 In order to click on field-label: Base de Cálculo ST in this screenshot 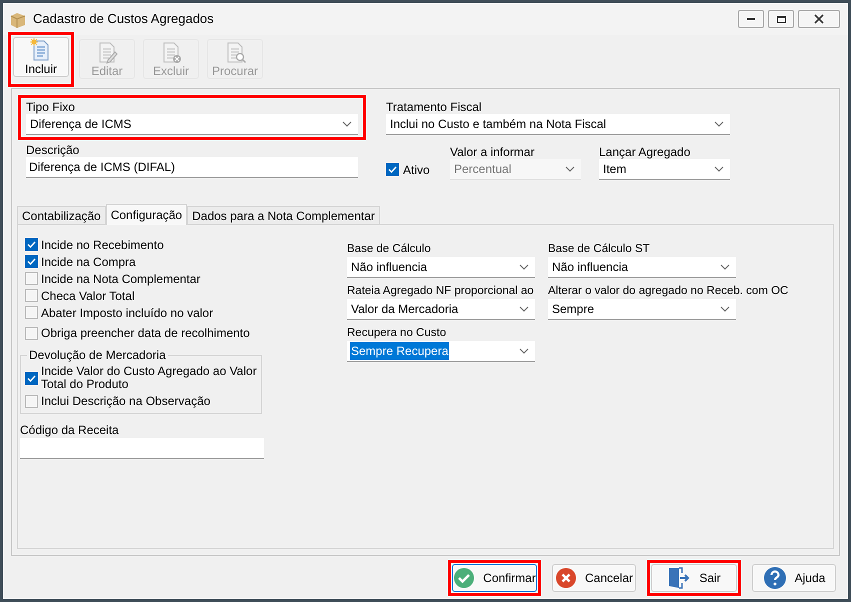, I will do `click(599, 249)`.